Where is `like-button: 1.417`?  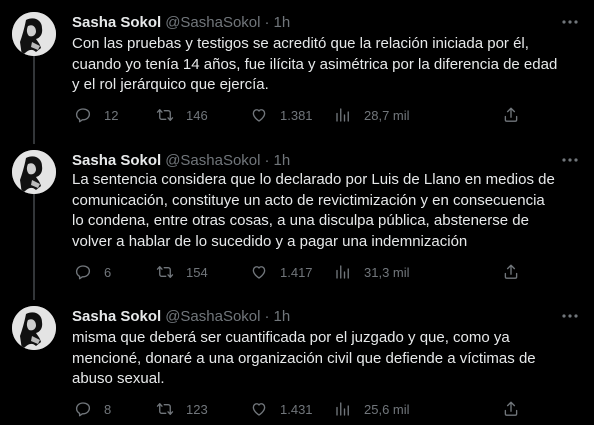 like-button: 1.417 is located at coordinates (281, 272).